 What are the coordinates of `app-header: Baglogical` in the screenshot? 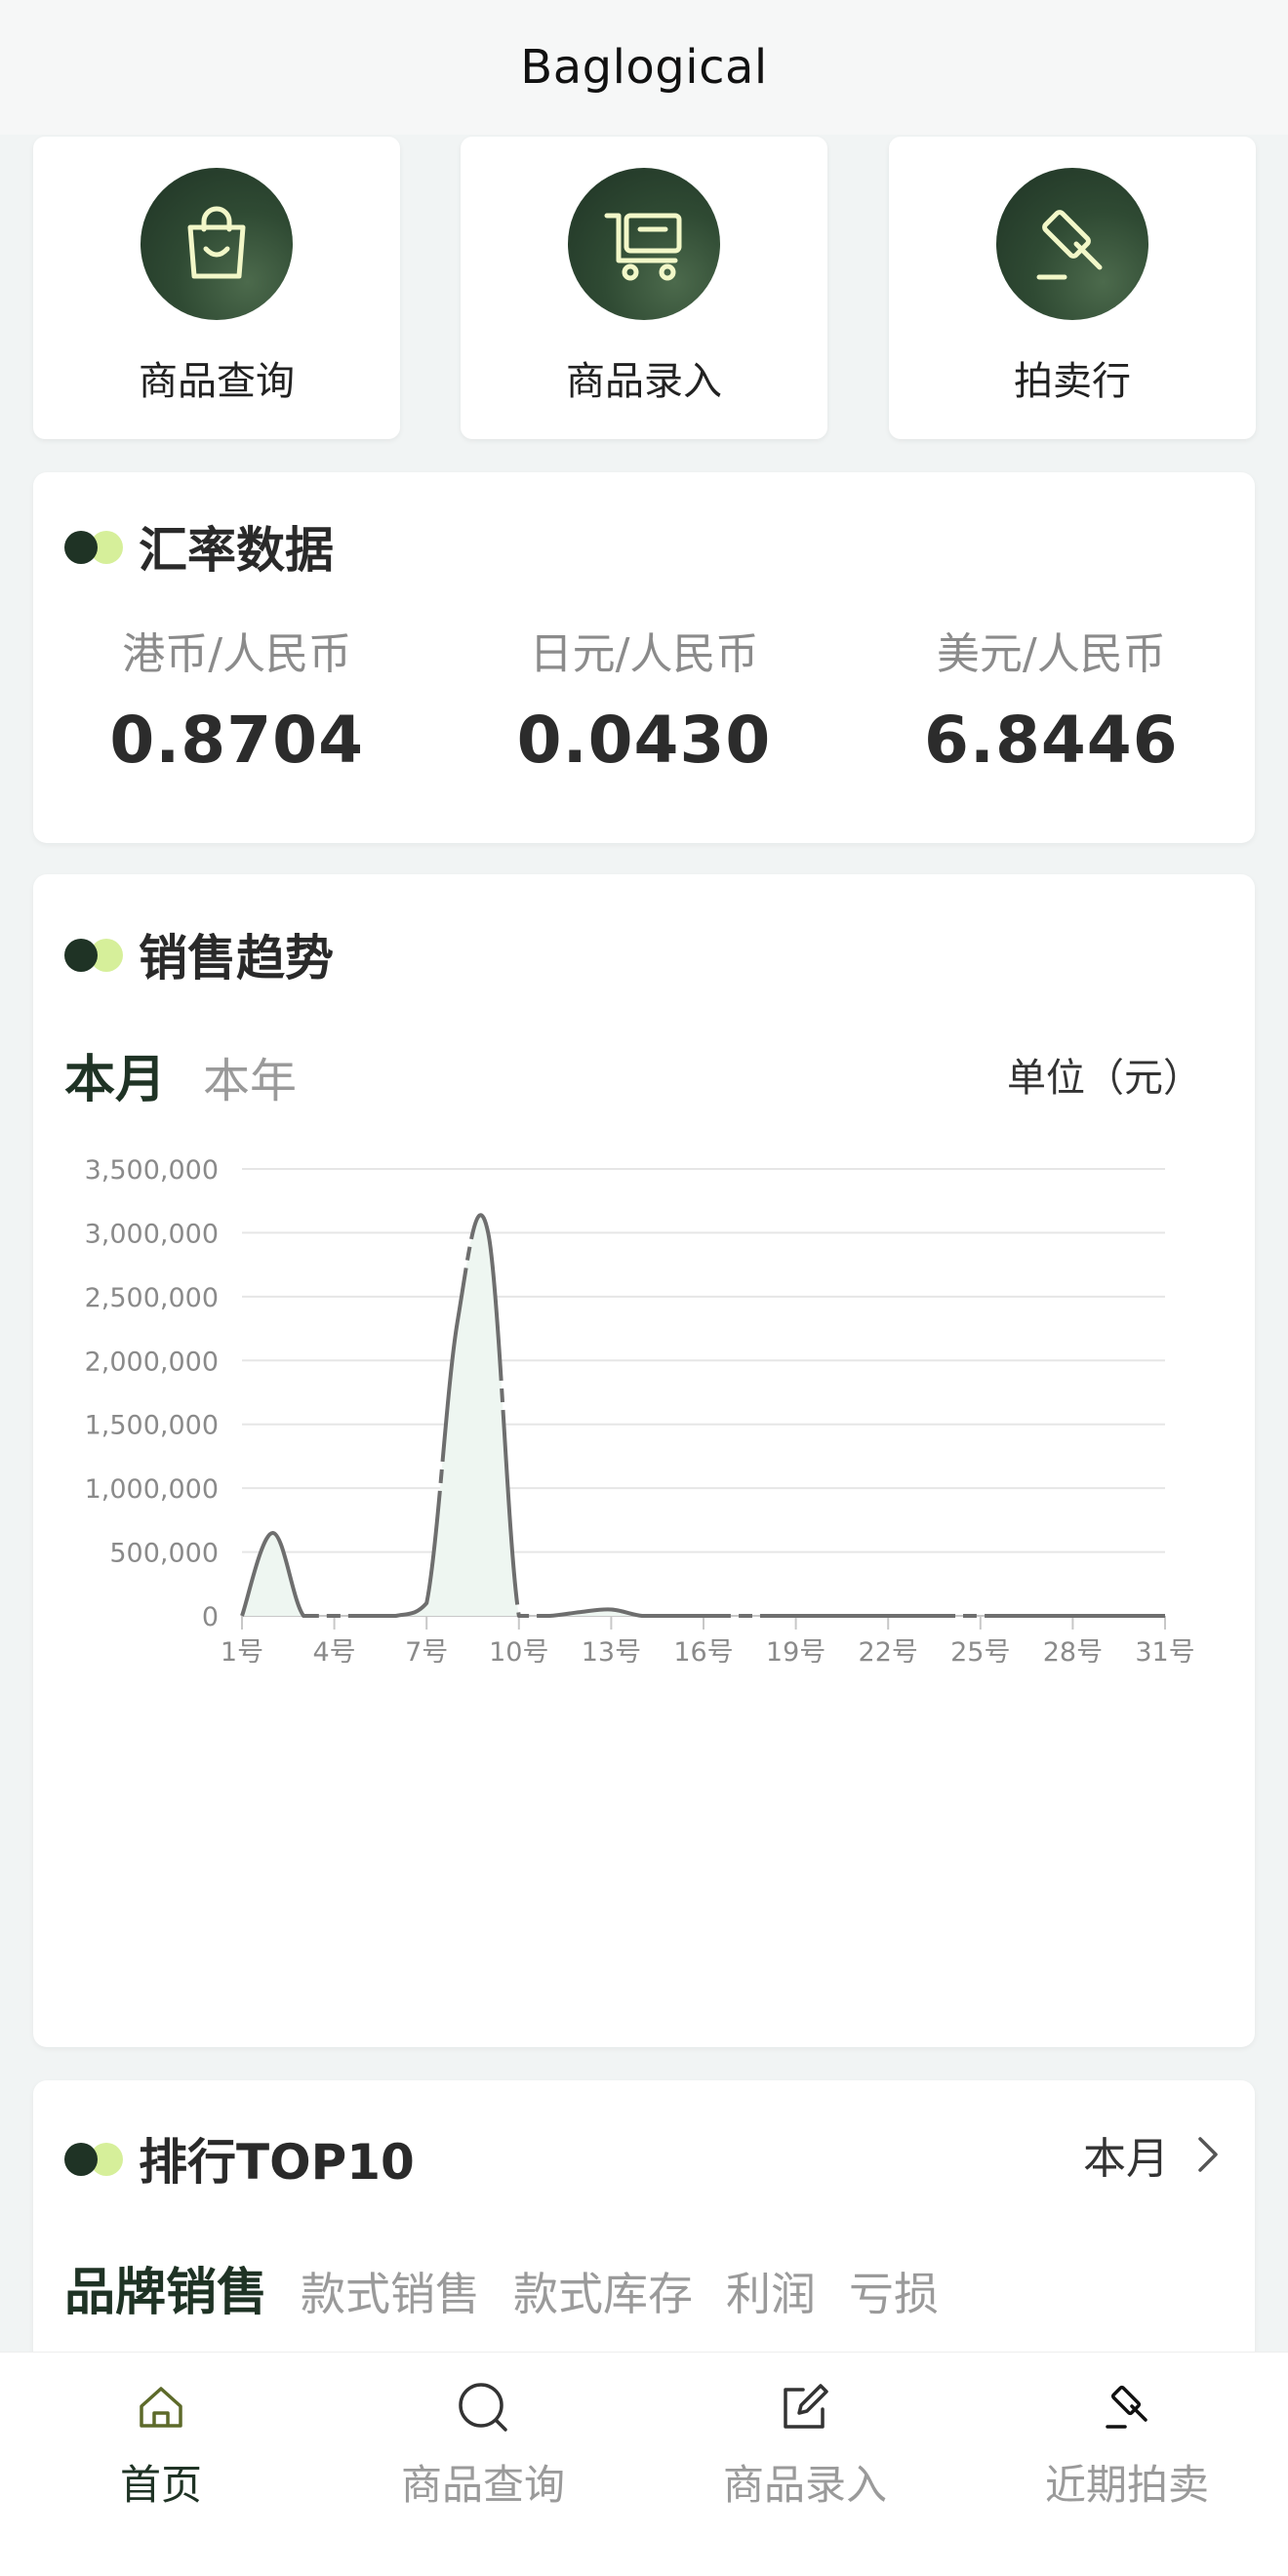 It's located at (644, 67).